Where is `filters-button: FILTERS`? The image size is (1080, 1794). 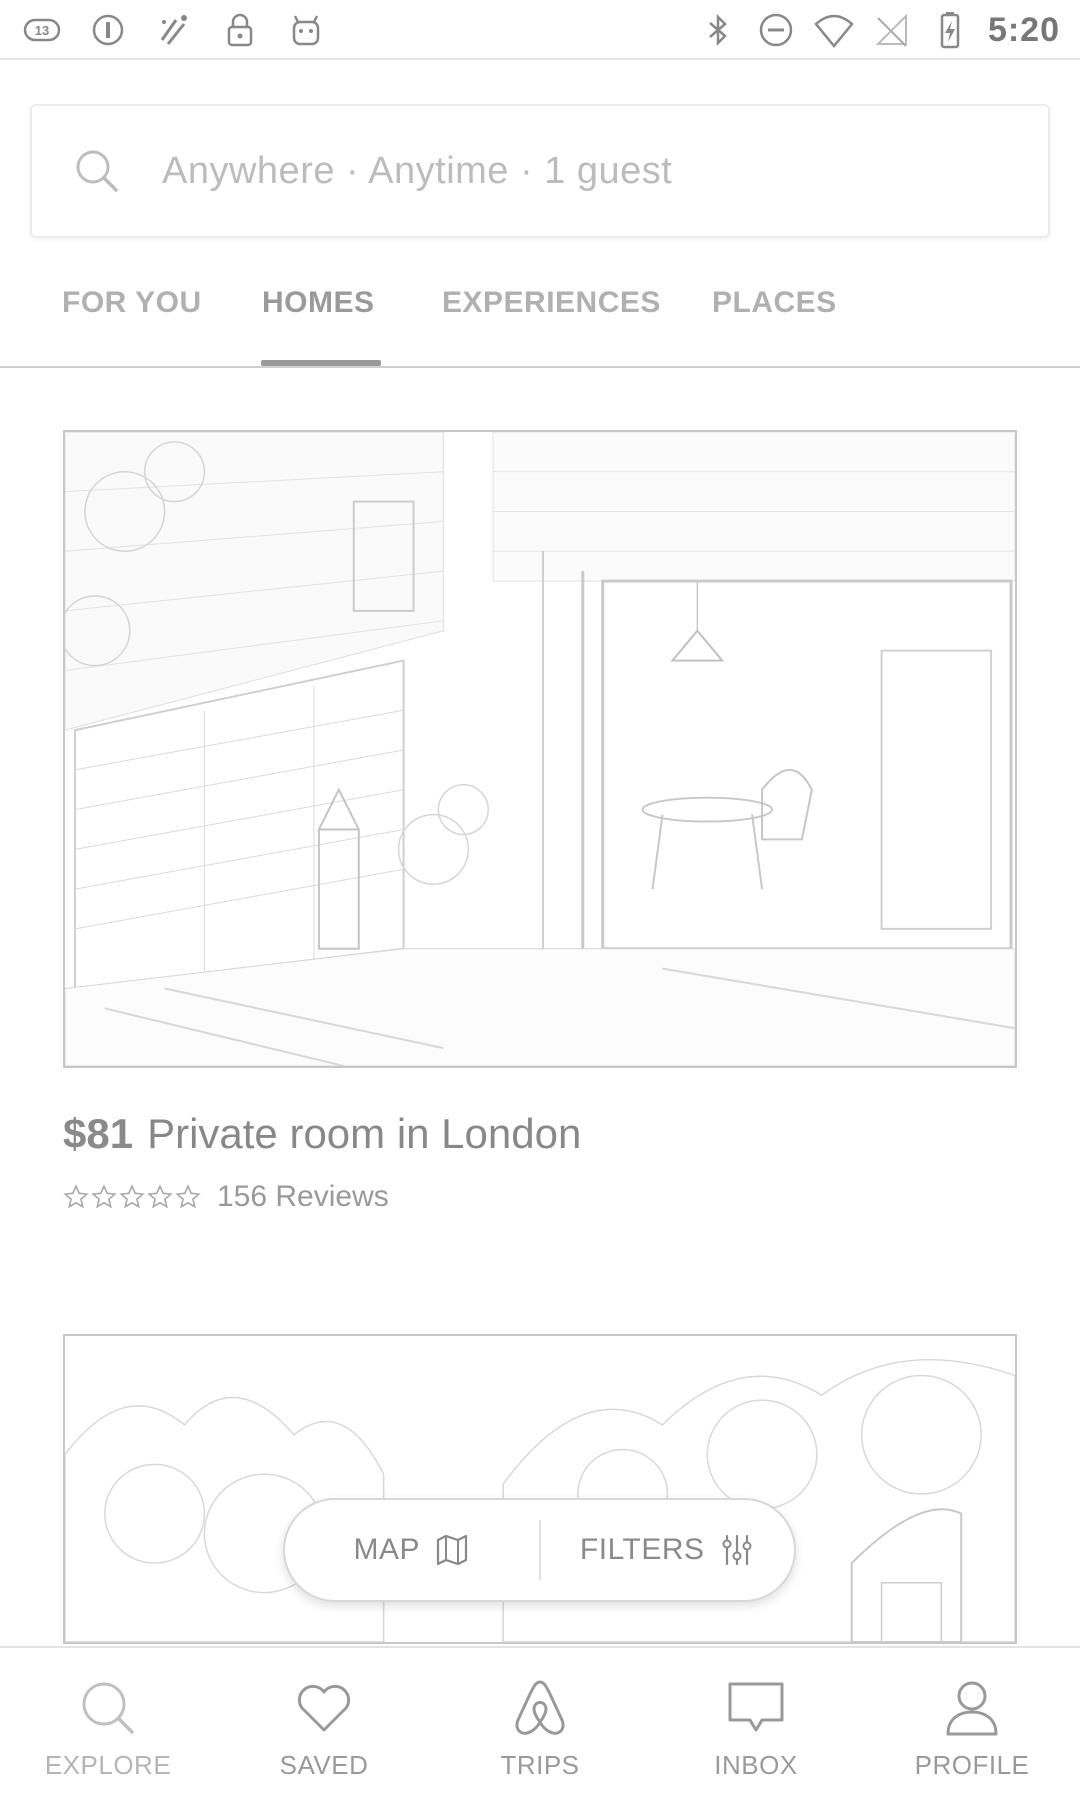
filters-button: FILTERS is located at coordinates (668, 1550).